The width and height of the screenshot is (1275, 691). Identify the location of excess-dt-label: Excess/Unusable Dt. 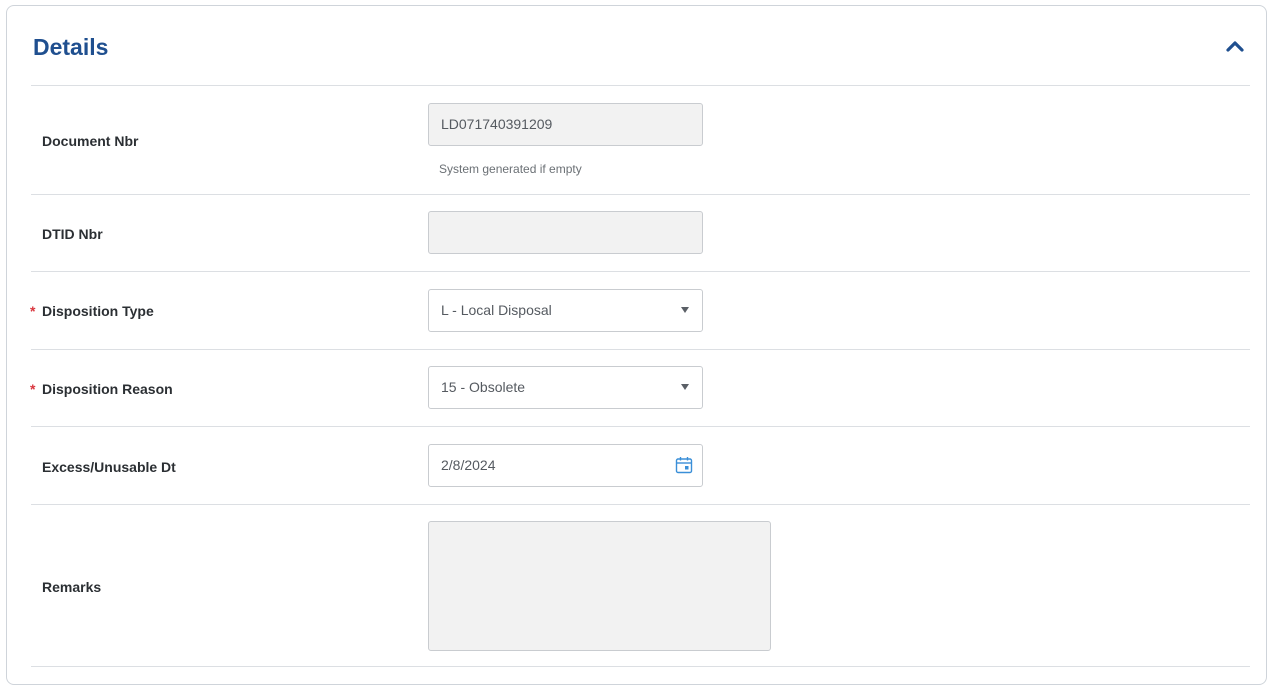
(109, 467).